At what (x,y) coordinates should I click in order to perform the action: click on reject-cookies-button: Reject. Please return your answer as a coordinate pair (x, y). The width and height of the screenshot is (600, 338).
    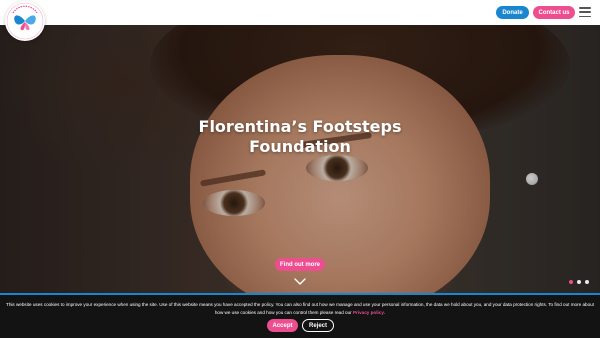
    Looking at the image, I should click on (318, 325).